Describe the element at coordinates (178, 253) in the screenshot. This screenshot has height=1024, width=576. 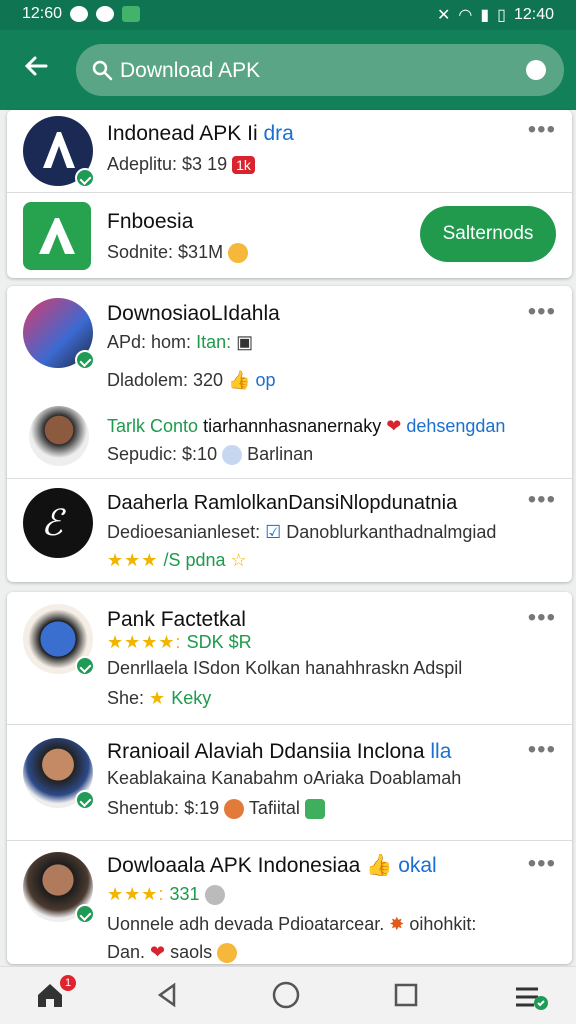
I see `result-subtitle: Sodnite: $31M` at that location.